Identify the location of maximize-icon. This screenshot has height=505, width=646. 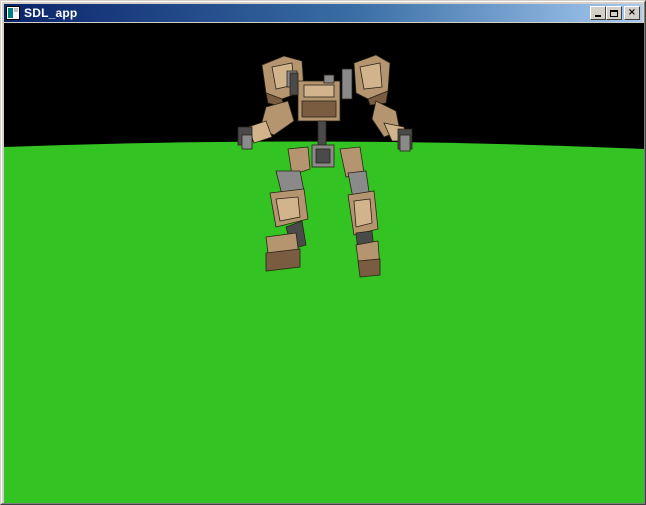
(614, 13).